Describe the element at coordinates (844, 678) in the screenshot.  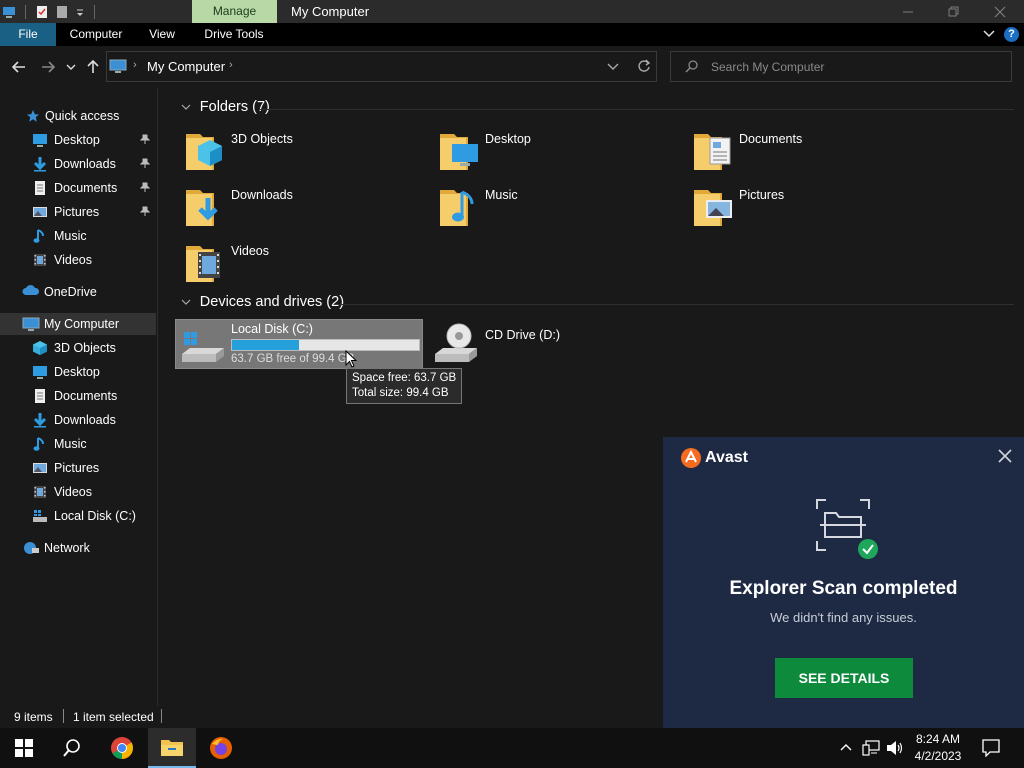
I see `see-details-button: SEE DETAILS` at that location.